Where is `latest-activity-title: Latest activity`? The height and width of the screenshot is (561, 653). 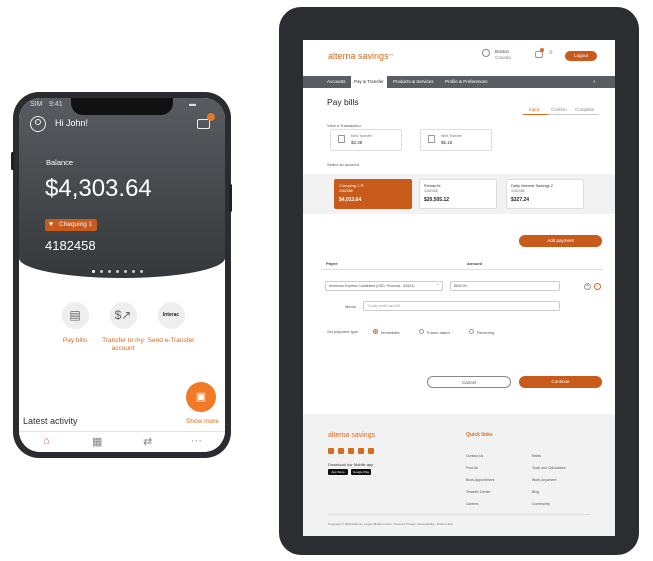 latest-activity-title: Latest activity is located at coordinates (50, 421).